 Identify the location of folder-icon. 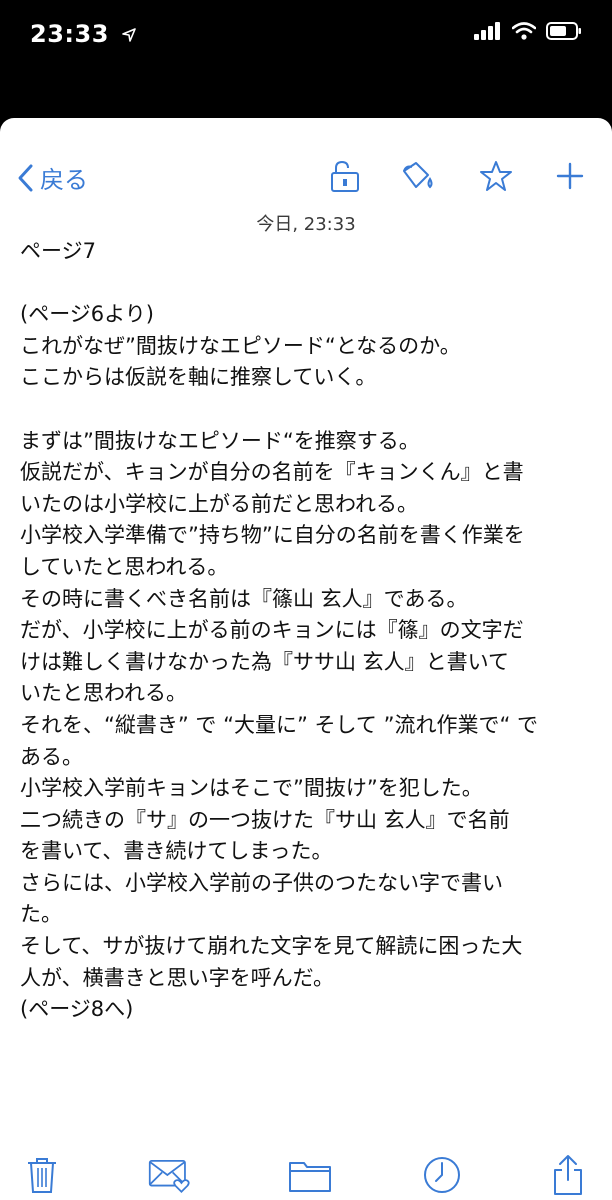
(310, 1175).